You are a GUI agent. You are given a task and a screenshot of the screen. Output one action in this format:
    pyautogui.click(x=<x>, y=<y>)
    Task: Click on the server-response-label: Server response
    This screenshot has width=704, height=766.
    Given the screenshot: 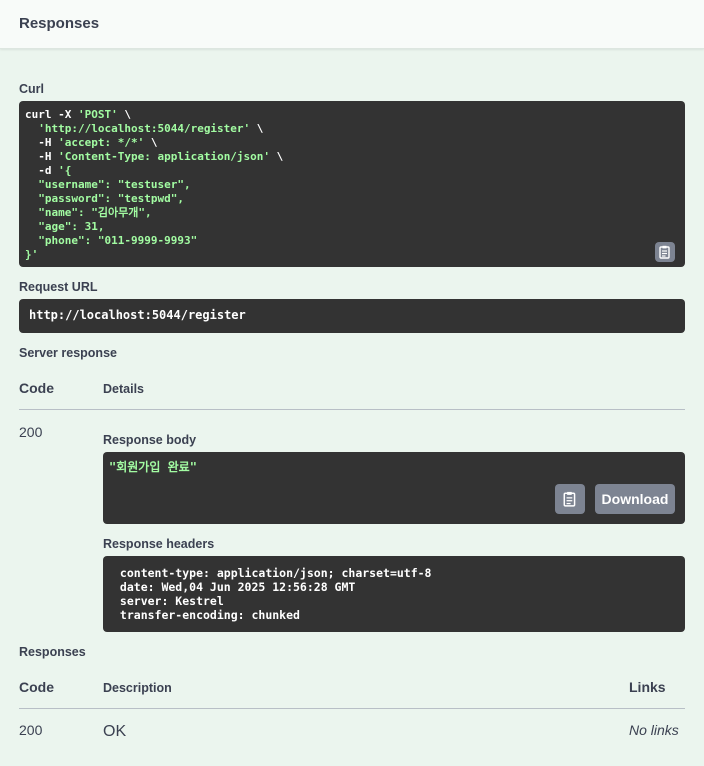 What is the action you would take?
    pyautogui.click(x=68, y=353)
    